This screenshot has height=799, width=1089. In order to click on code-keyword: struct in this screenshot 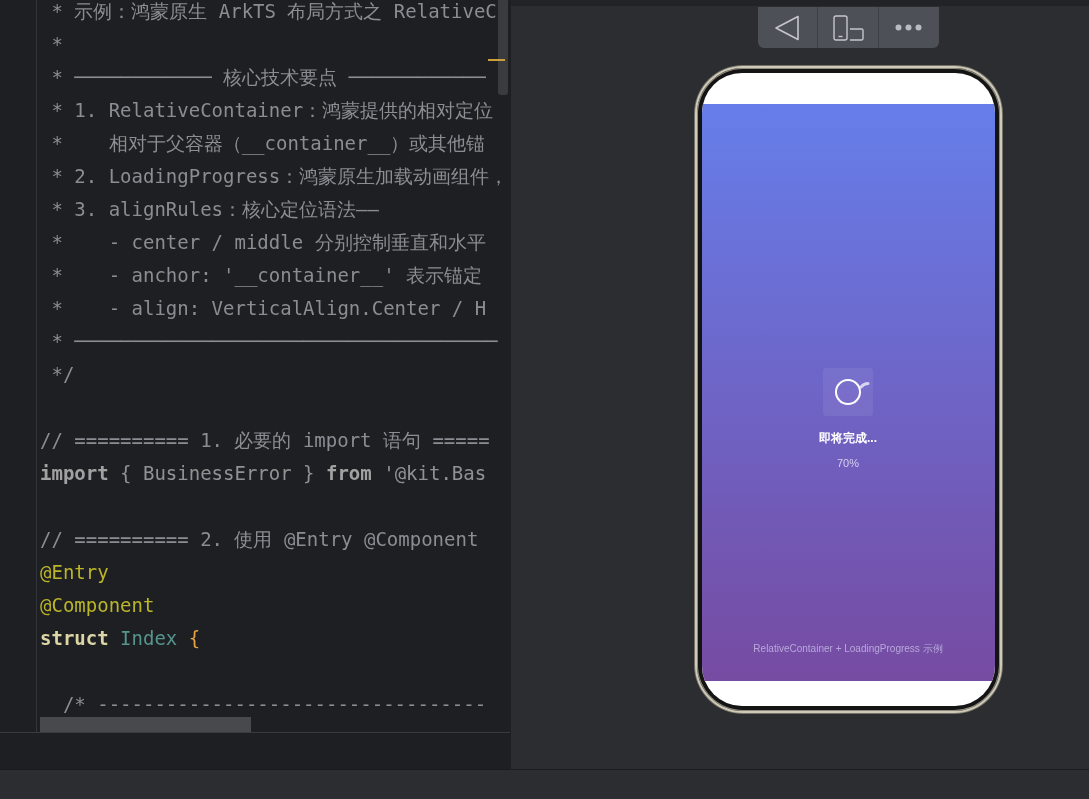, I will do `click(75, 638)`.